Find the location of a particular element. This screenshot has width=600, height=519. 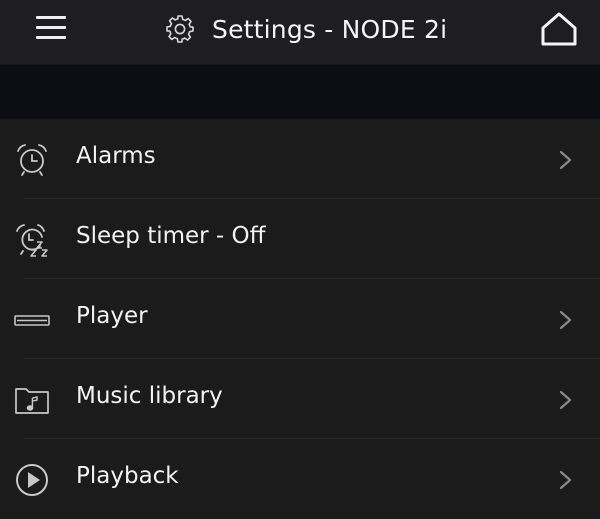

page-title-group: Settings - NODE 2i is located at coordinates (305, 29).